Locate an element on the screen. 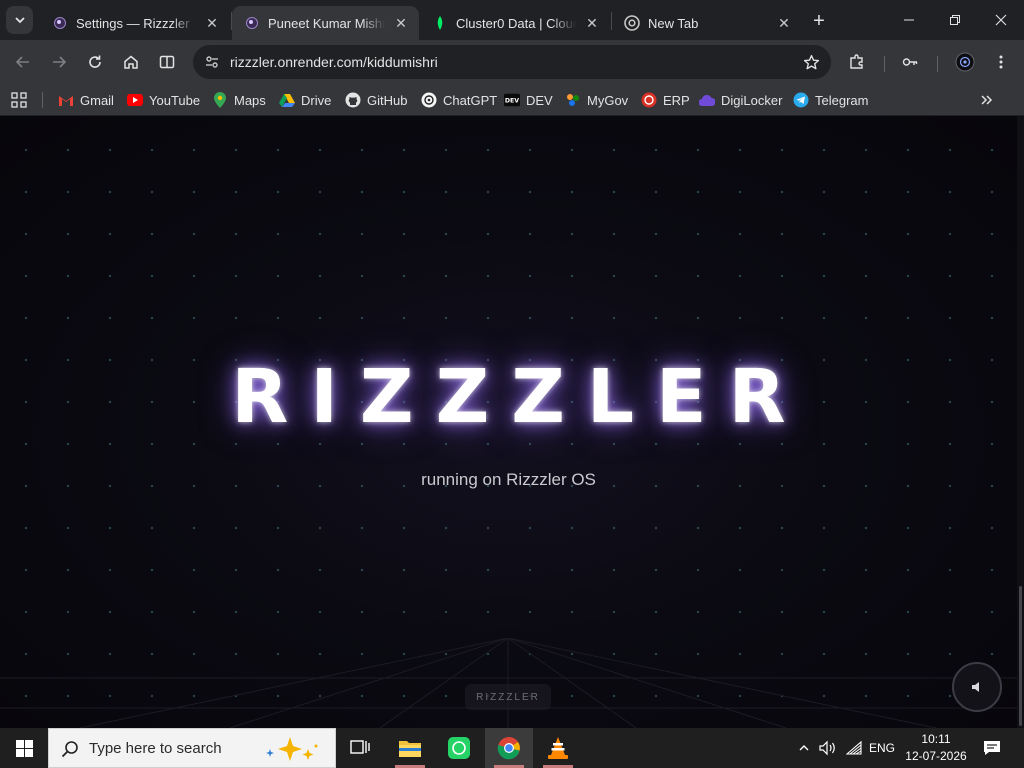 This screenshot has width=1024, height=768. url-text: rizzzler.onrender.com/kiddumishri is located at coordinates (334, 62).